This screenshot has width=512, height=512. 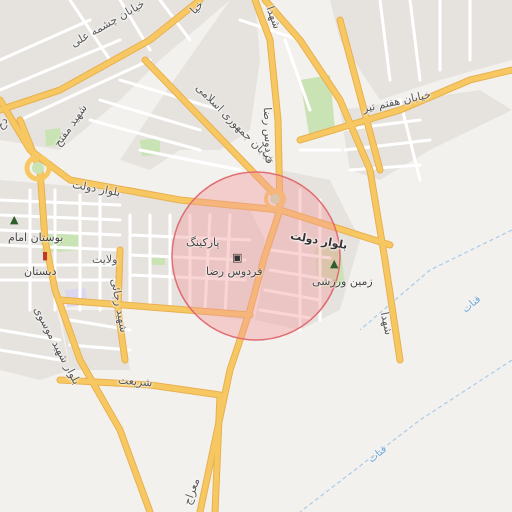 I want to click on highlight-circle, so click(x=256, y=256).